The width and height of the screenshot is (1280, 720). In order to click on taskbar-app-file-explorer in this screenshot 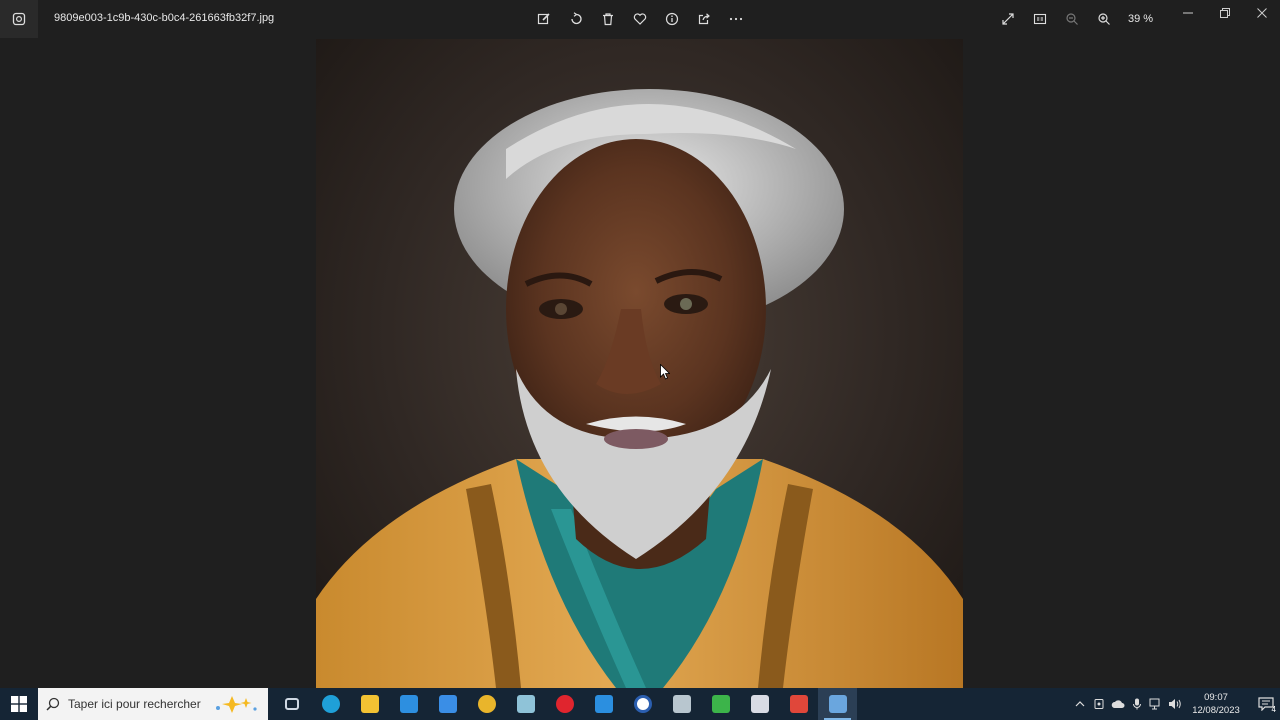, I will do `click(369, 704)`.